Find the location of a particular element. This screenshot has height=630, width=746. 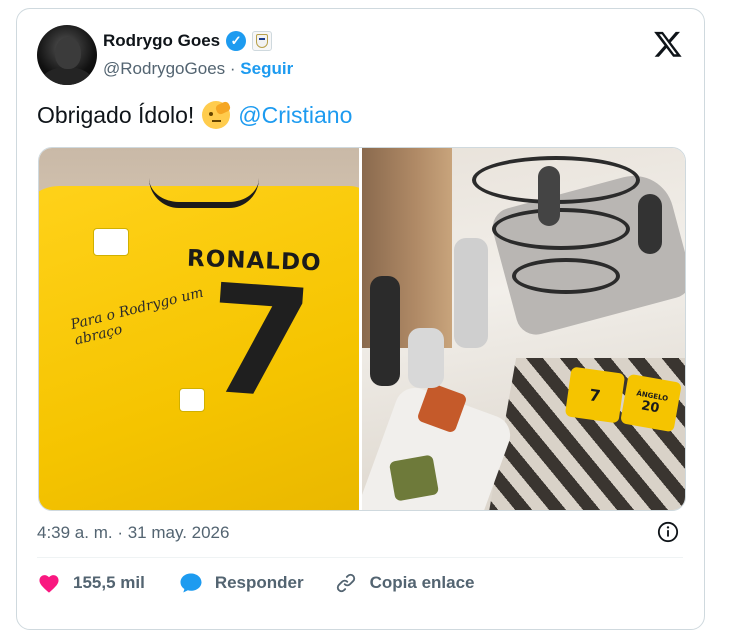

info-icon is located at coordinates (668, 532).